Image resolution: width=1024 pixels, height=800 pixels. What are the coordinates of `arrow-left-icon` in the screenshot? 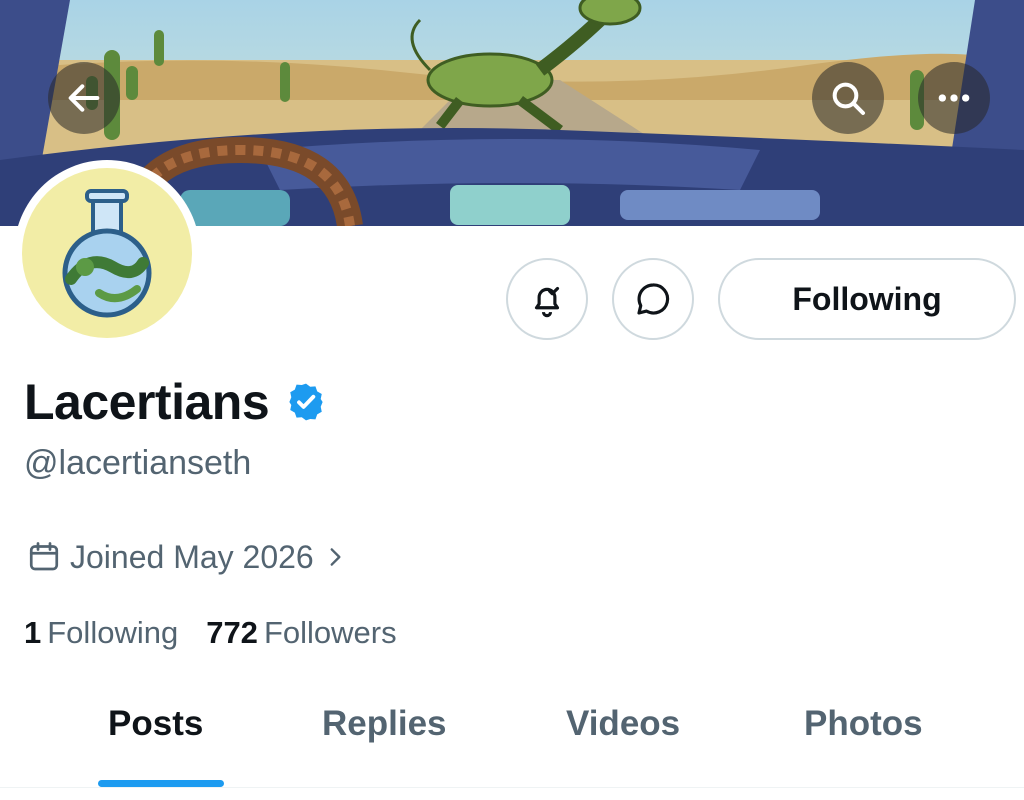 It's located at (84, 98).